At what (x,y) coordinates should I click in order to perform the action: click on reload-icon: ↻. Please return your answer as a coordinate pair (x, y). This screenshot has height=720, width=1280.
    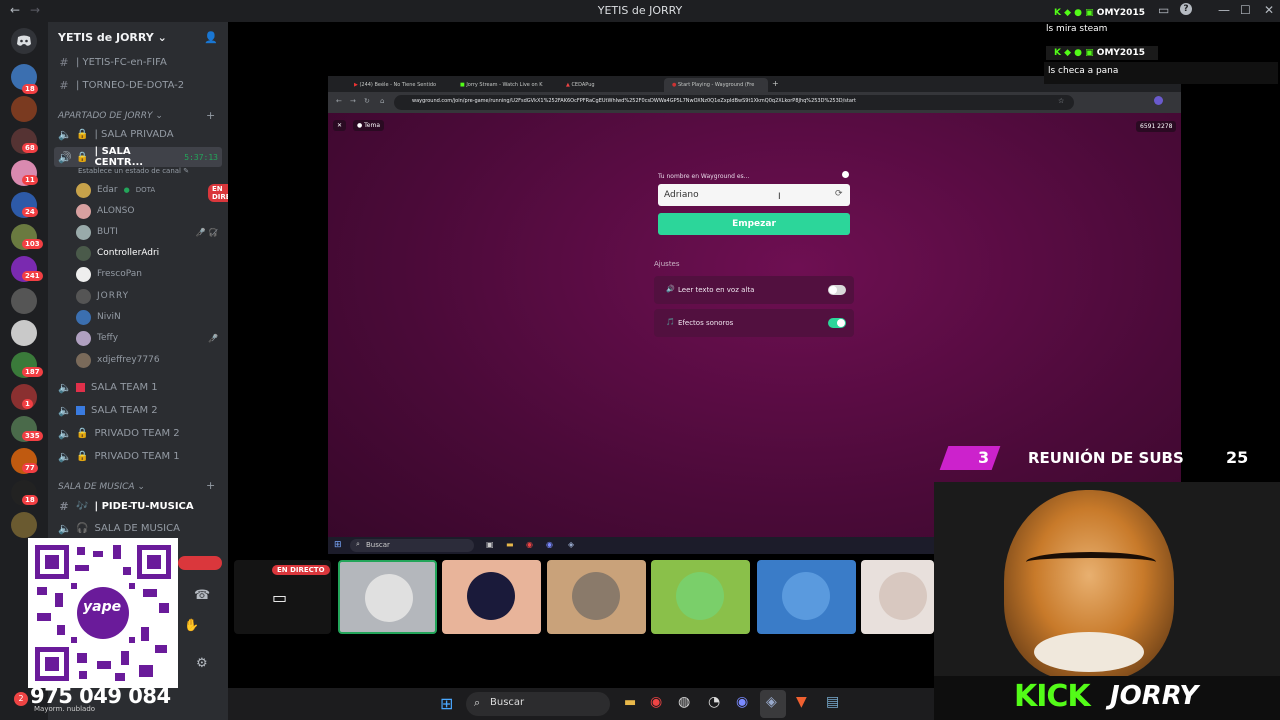
    Looking at the image, I should click on (367, 101).